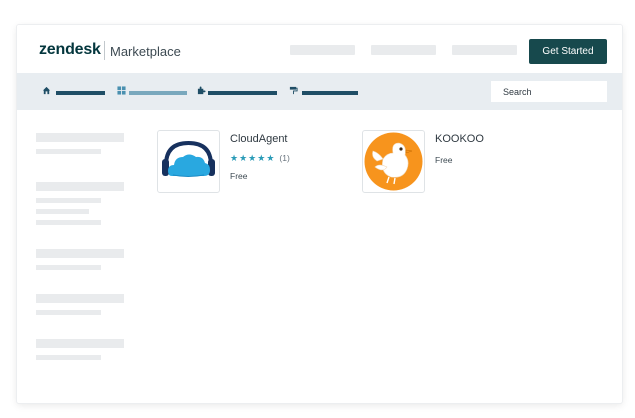 This screenshot has height=418, width=635. What do you see at coordinates (188, 158) in the screenshot?
I see `headset-cloud-logo-icon` at bounding box center [188, 158].